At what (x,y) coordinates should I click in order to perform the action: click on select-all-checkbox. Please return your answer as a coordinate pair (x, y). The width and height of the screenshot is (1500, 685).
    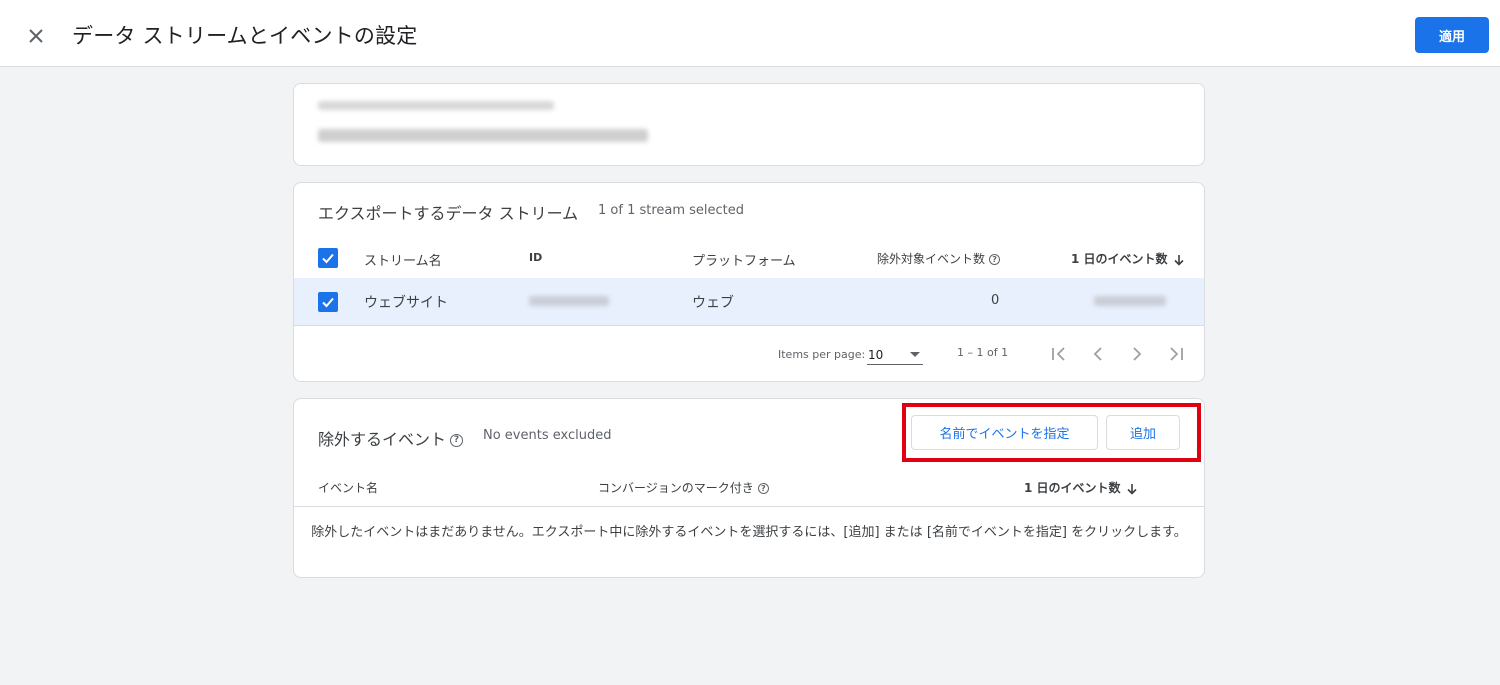
    Looking at the image, I should click on (328, 258).